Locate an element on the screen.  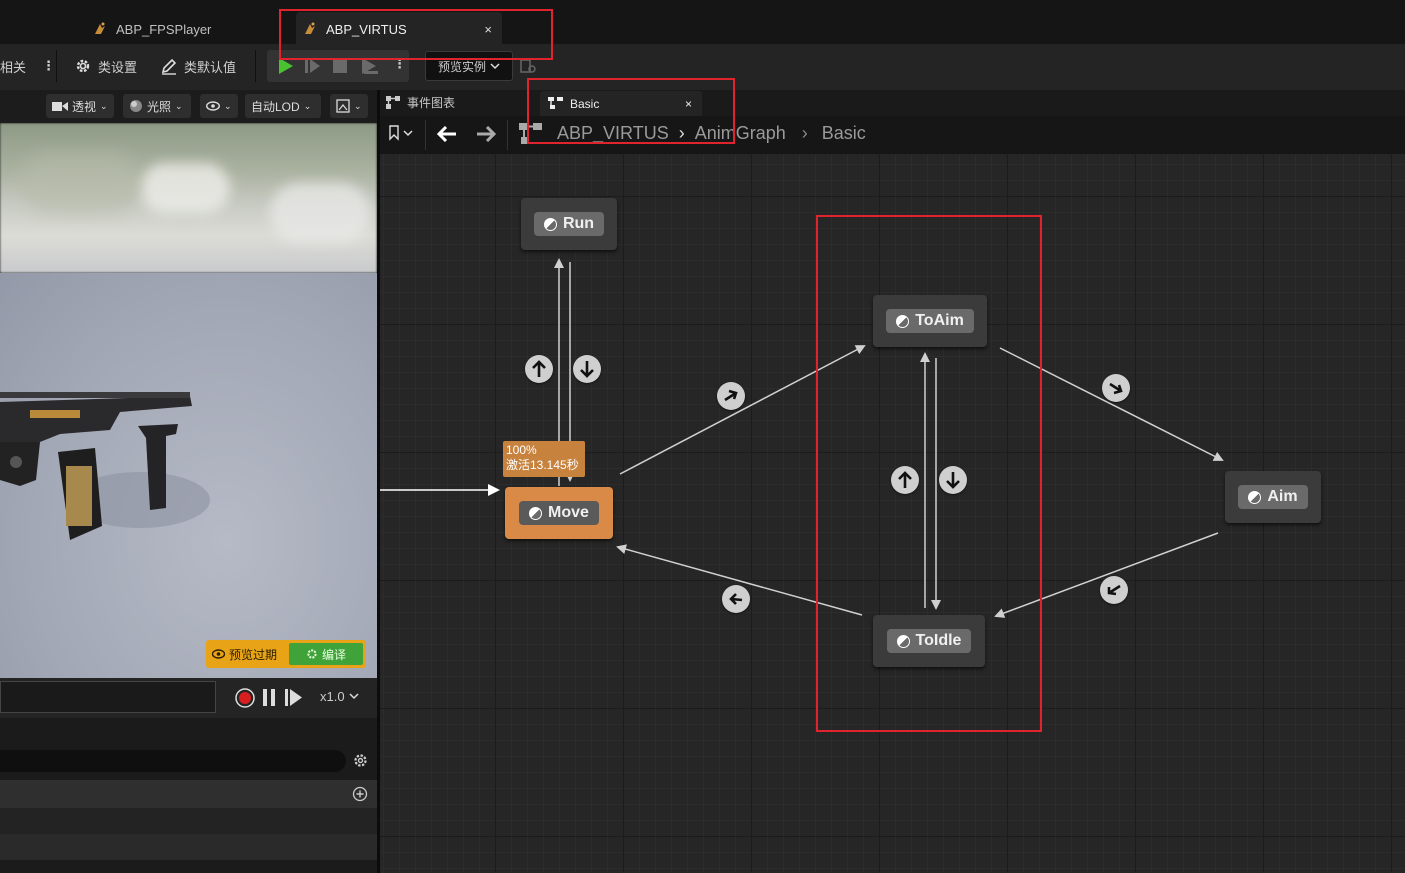
graph-navigation-bar: ABP_VIRTUS › AnimGraph › Basic is located at coordinates (892, 135).